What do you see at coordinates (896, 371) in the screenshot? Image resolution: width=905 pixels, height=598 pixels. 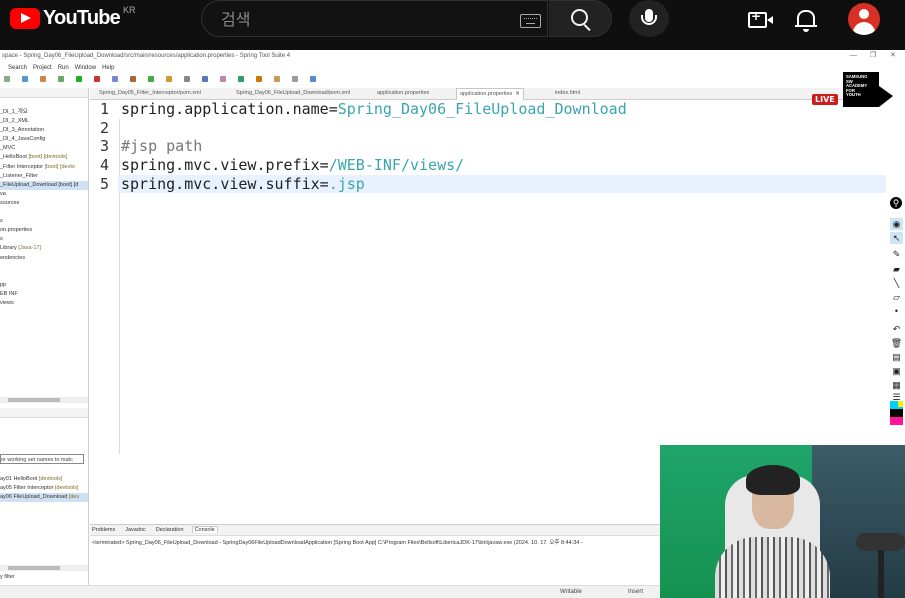 I see `camera-icon: ▣` at bounding box center [896, 371].